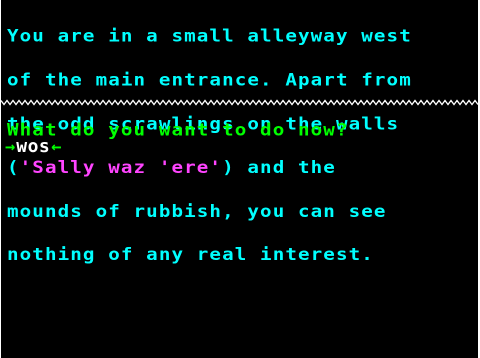  I want to click on command-prompt-question: What do you want to do now?, so click(178, 130).